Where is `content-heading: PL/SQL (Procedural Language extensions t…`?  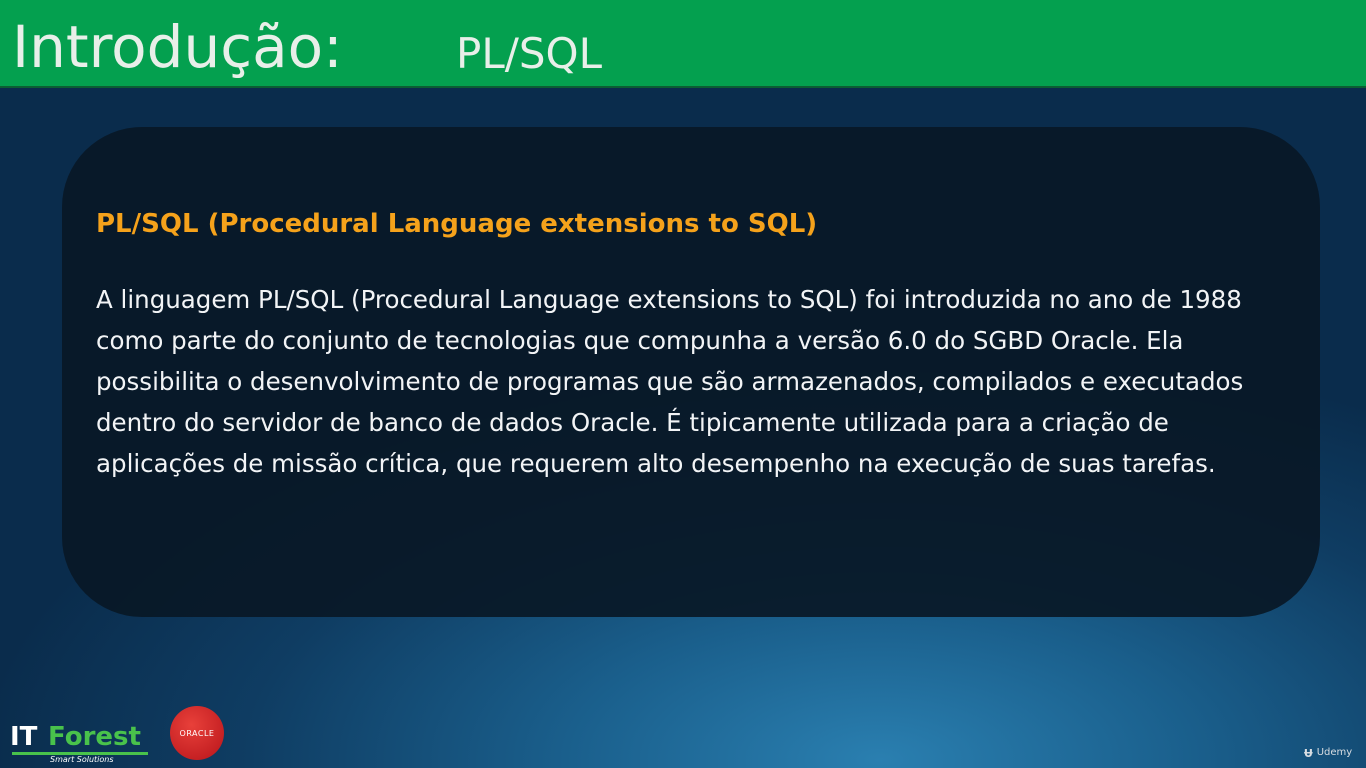 content-heading: PL/SQL (Procedural Language extensions t… is located at coordinates (457, 224).